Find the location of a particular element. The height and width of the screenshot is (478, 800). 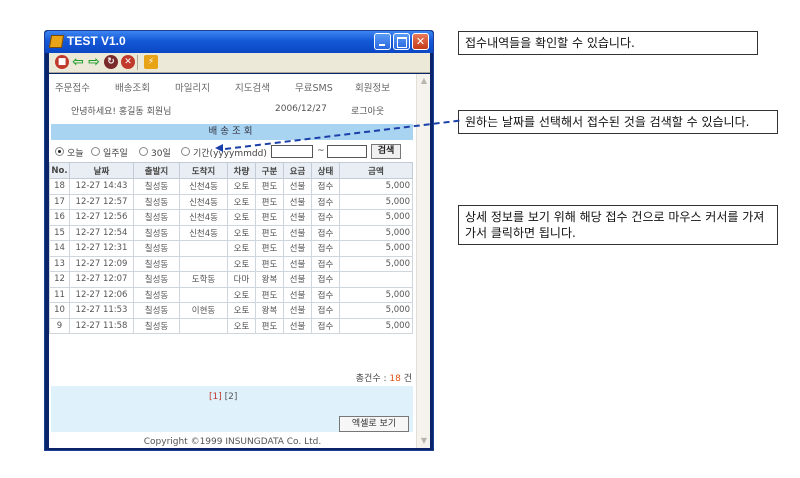

maximize-button is located at coordinates (401, 41).